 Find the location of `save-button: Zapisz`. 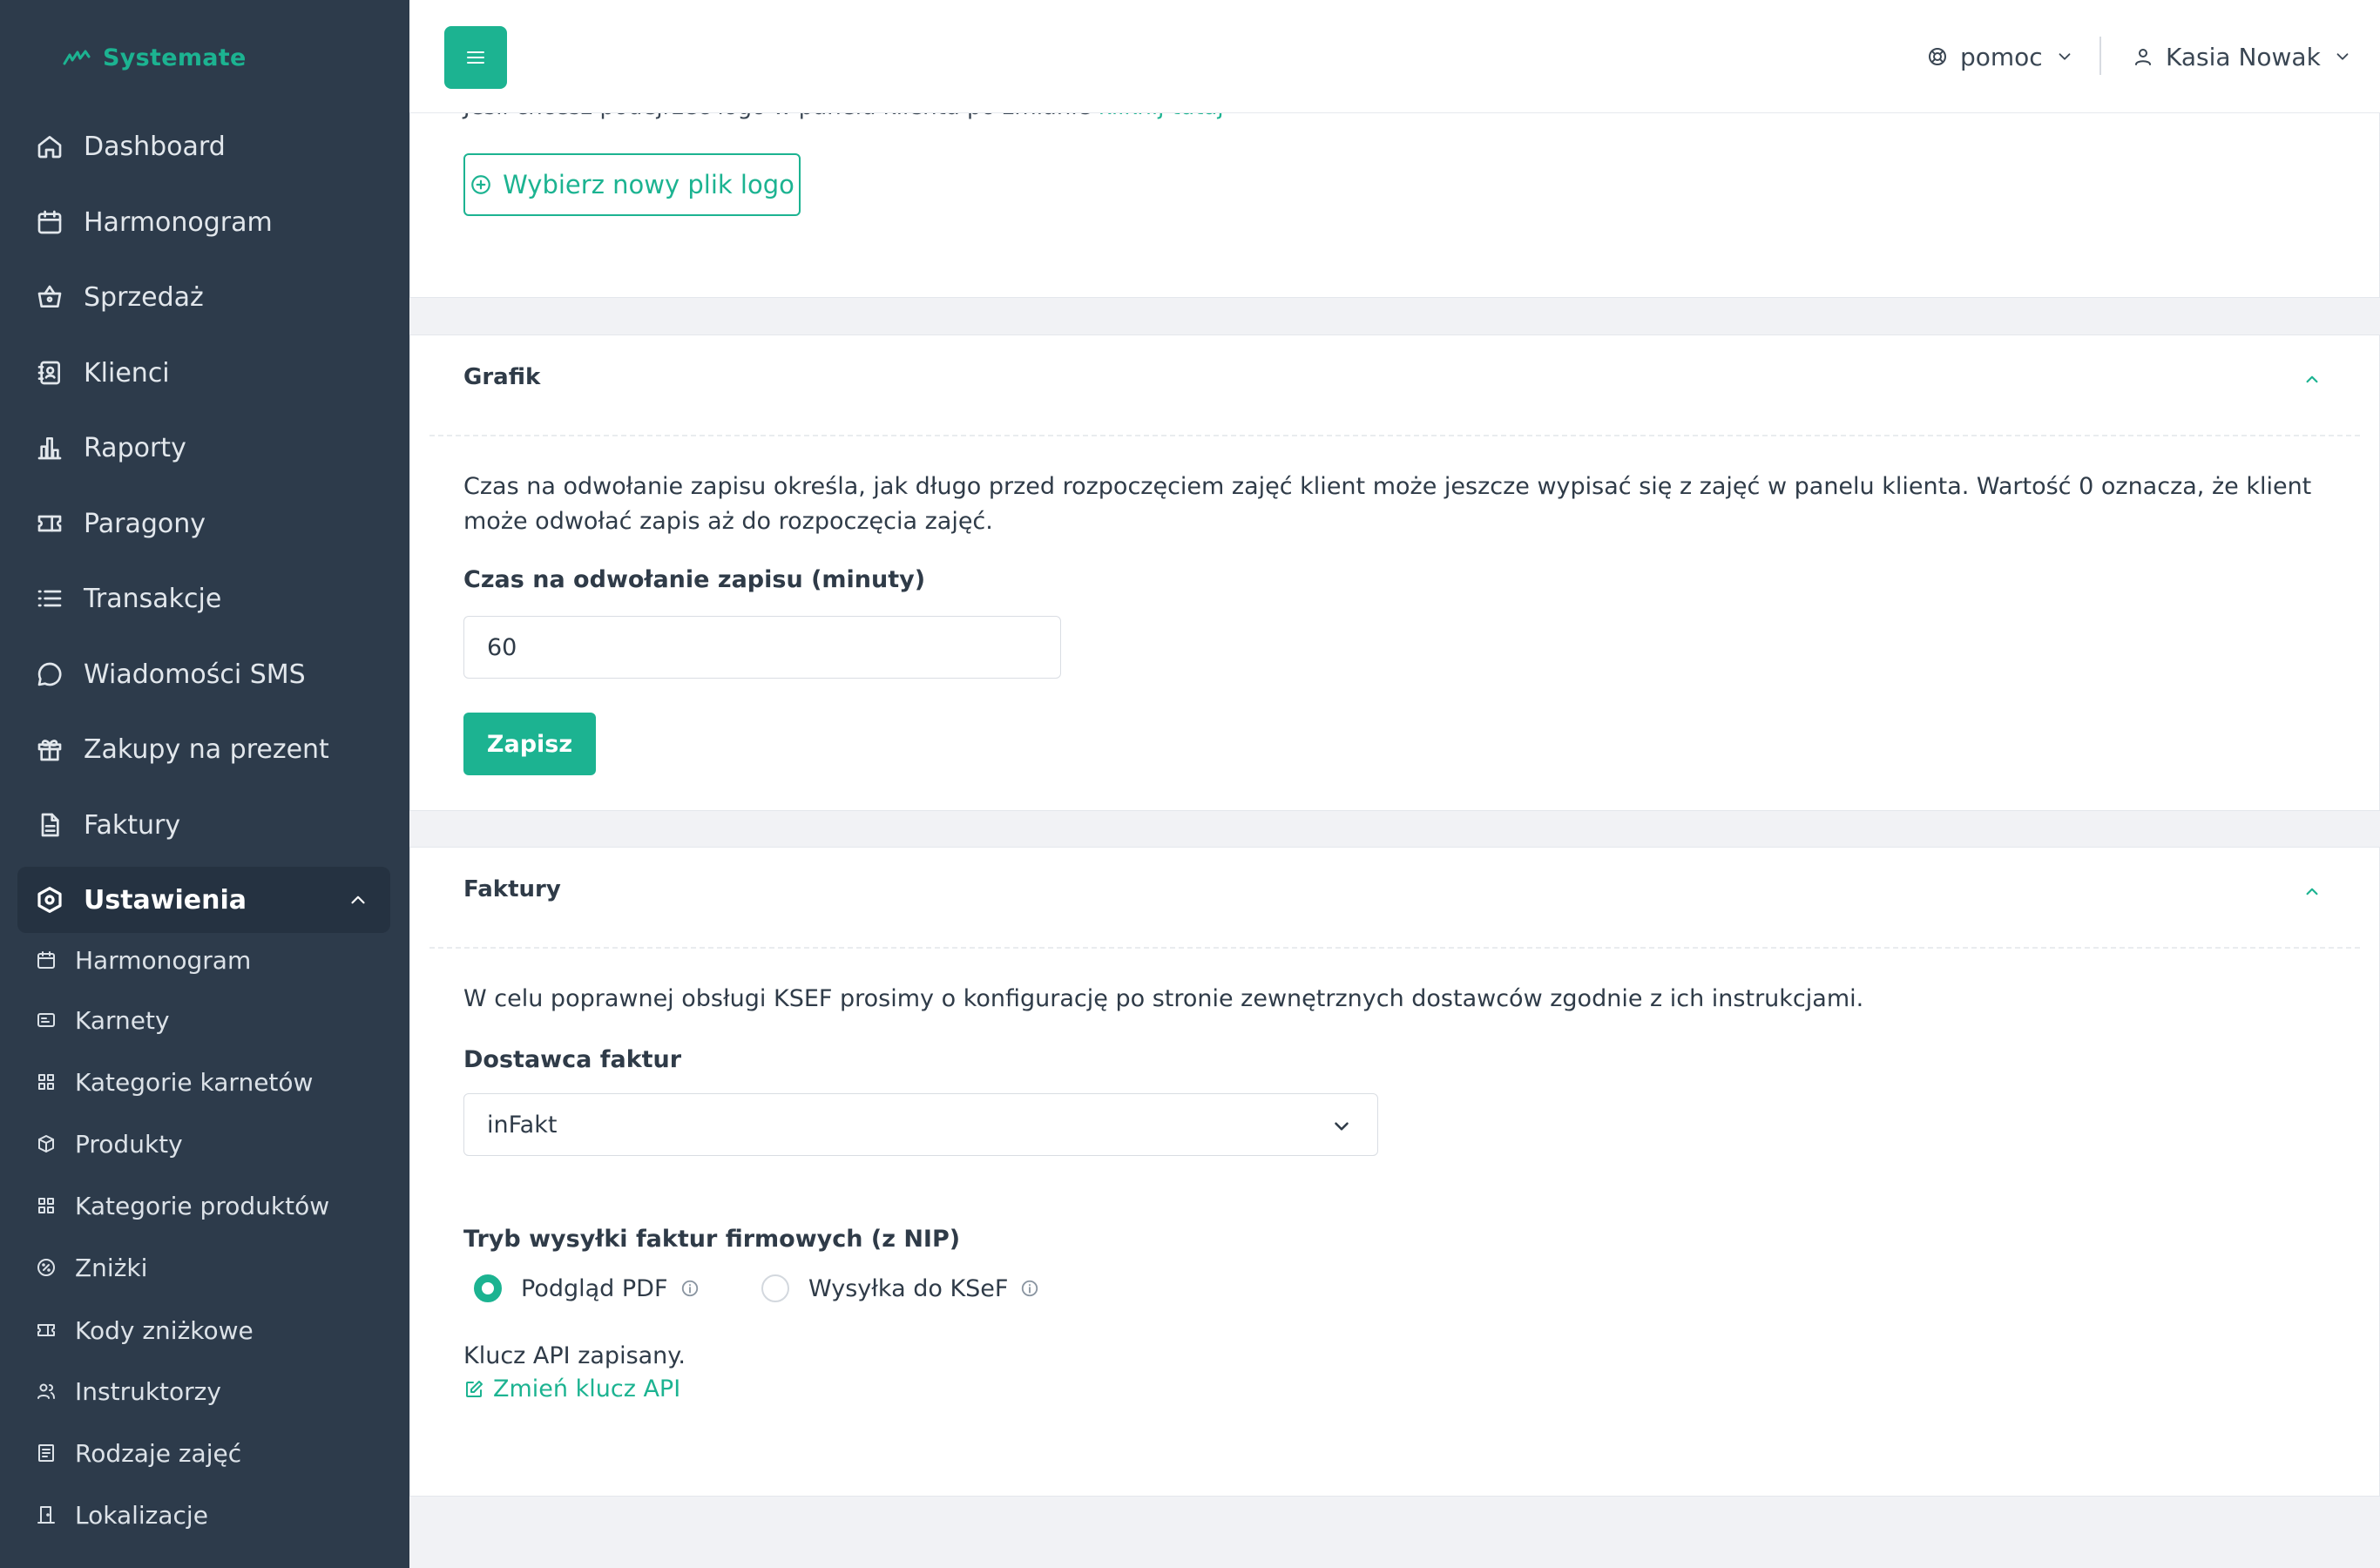

save-button: Zapisz is located at coordinates (529, 744).